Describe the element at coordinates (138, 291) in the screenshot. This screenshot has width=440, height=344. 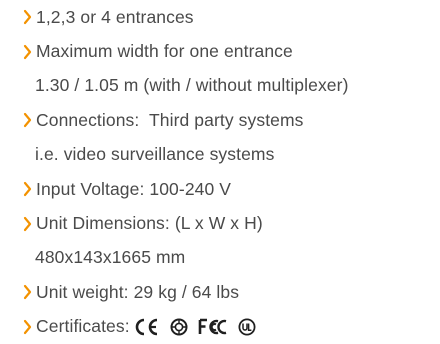
I see `spec-text: Unit weight: 29 kg / 64 lbs` at that location.